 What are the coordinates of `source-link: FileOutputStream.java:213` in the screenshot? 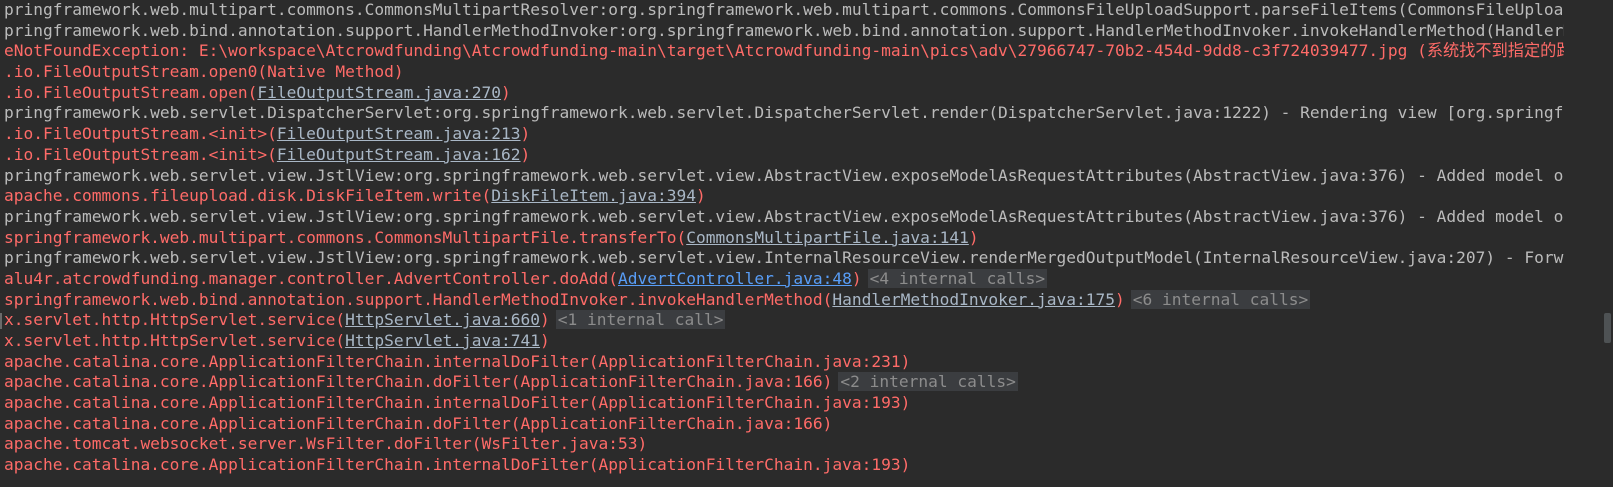 It's located at (399, 133).